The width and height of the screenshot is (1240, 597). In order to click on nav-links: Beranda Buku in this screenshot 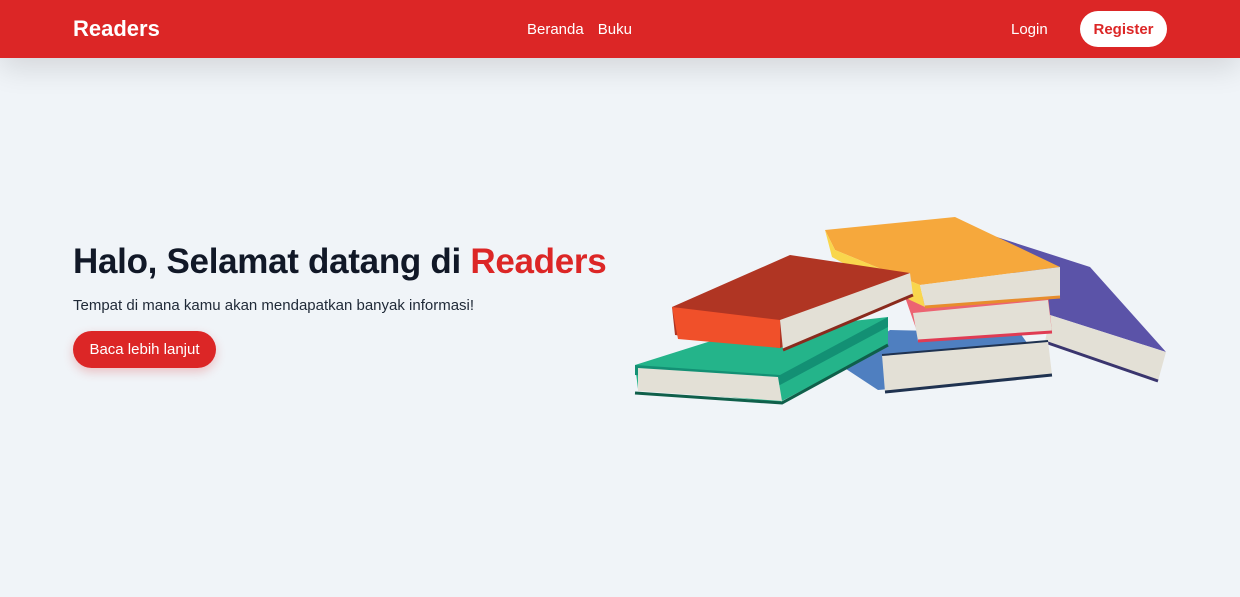, I will do `click(579, 29)`.